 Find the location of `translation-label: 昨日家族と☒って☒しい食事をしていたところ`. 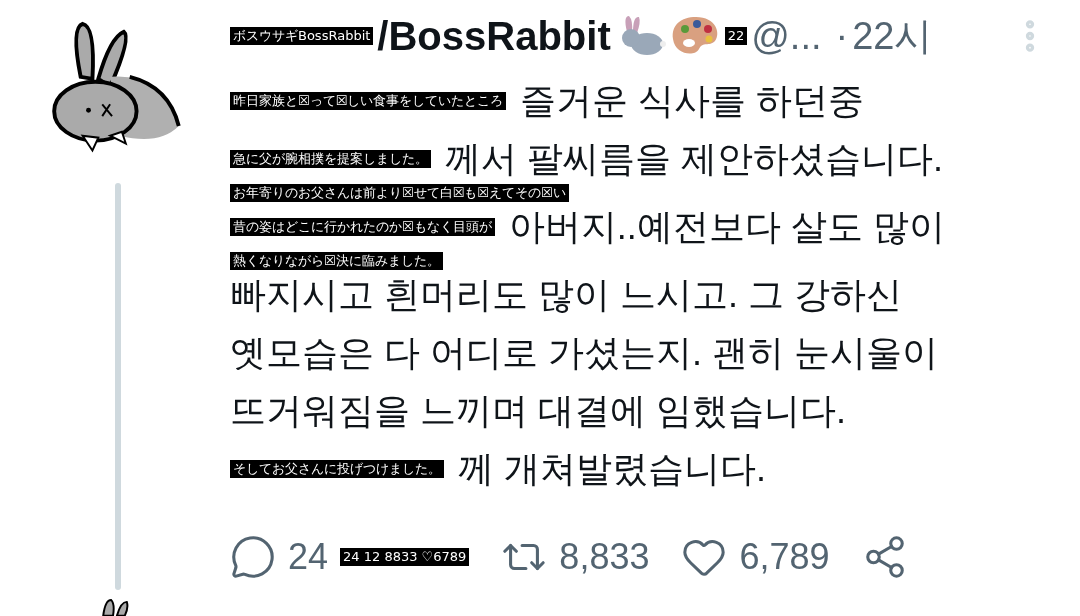

translation-label: 昨日家族と☒って☒しい食事をしていたところ is located at coordinates (368, 101).